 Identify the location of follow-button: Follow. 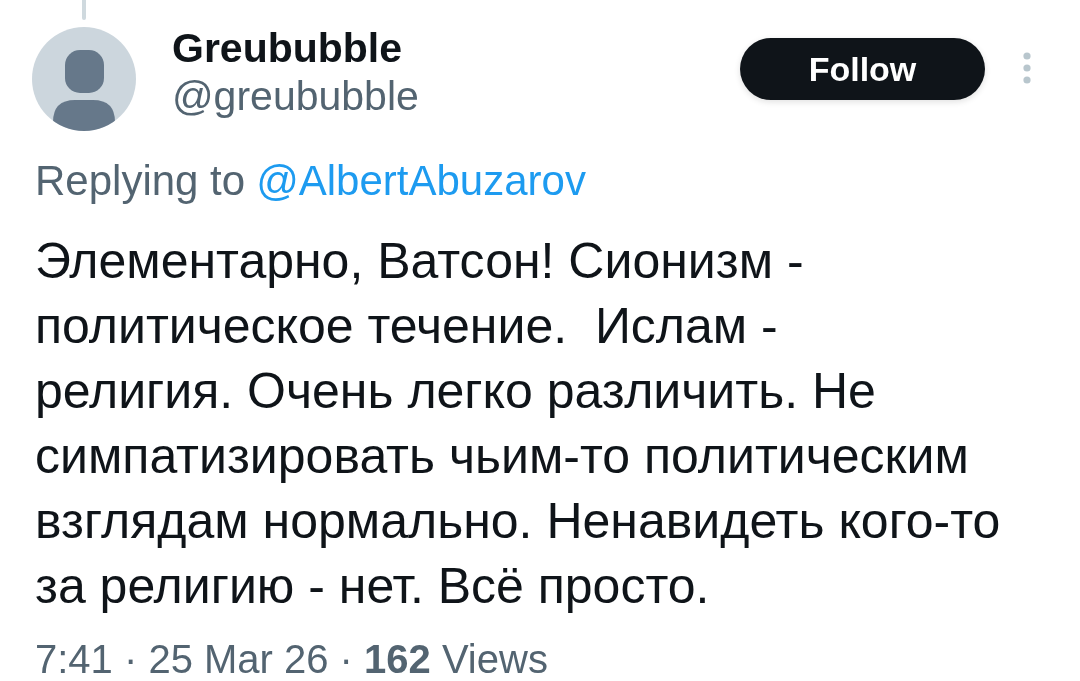
(862, 69).